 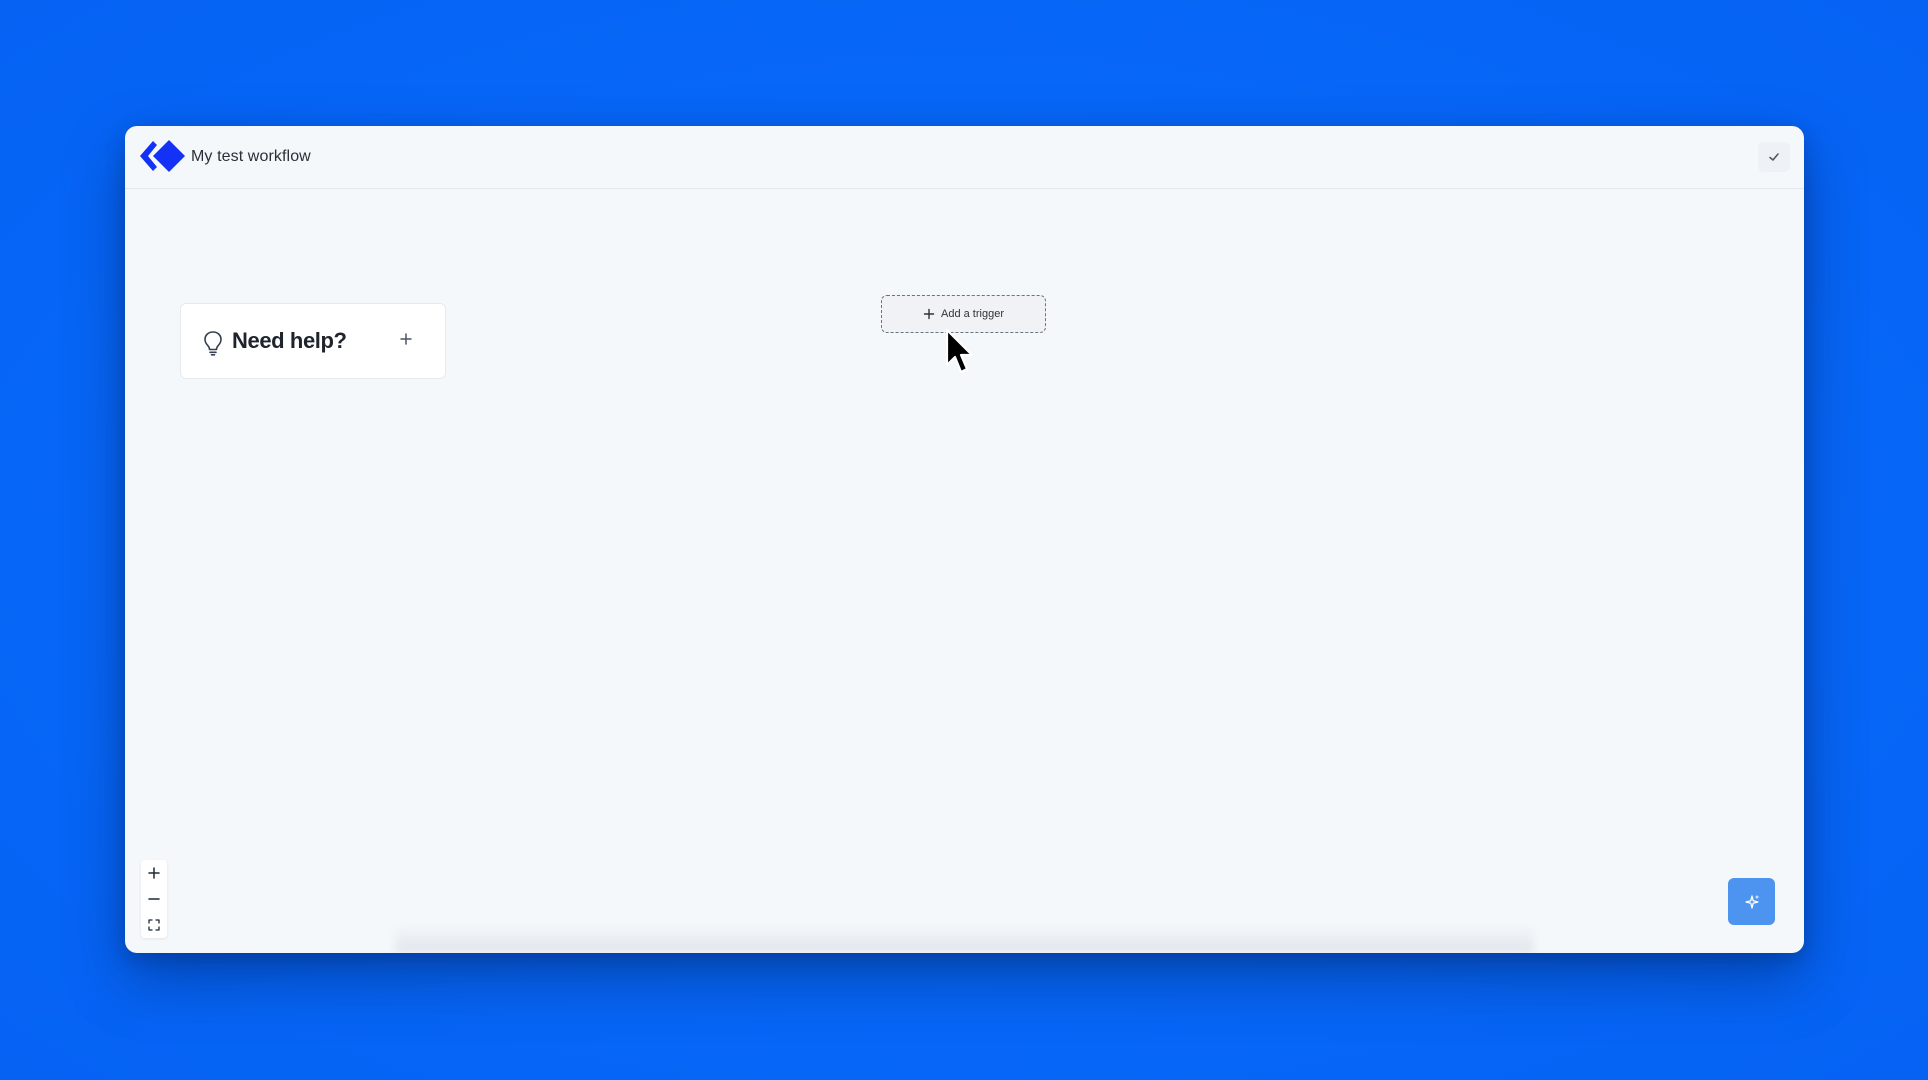 I want to click on header-bar: My test workflow, so click(x=964, y=157).